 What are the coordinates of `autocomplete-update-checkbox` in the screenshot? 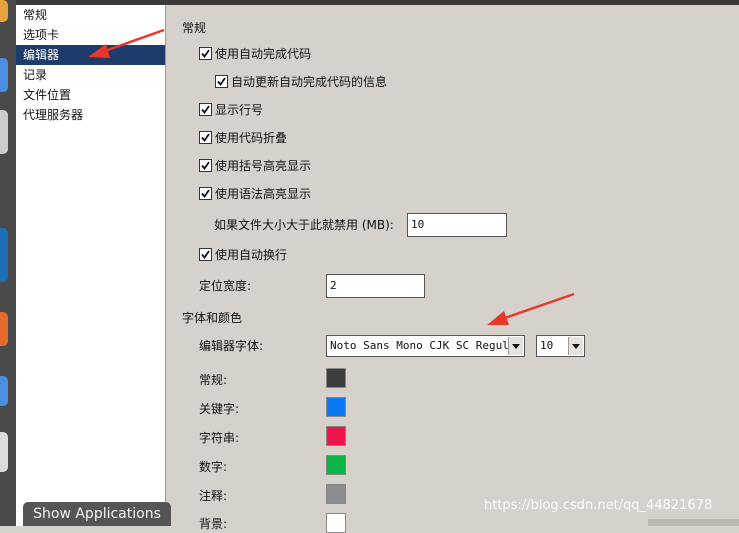 It's located at (221, 81).